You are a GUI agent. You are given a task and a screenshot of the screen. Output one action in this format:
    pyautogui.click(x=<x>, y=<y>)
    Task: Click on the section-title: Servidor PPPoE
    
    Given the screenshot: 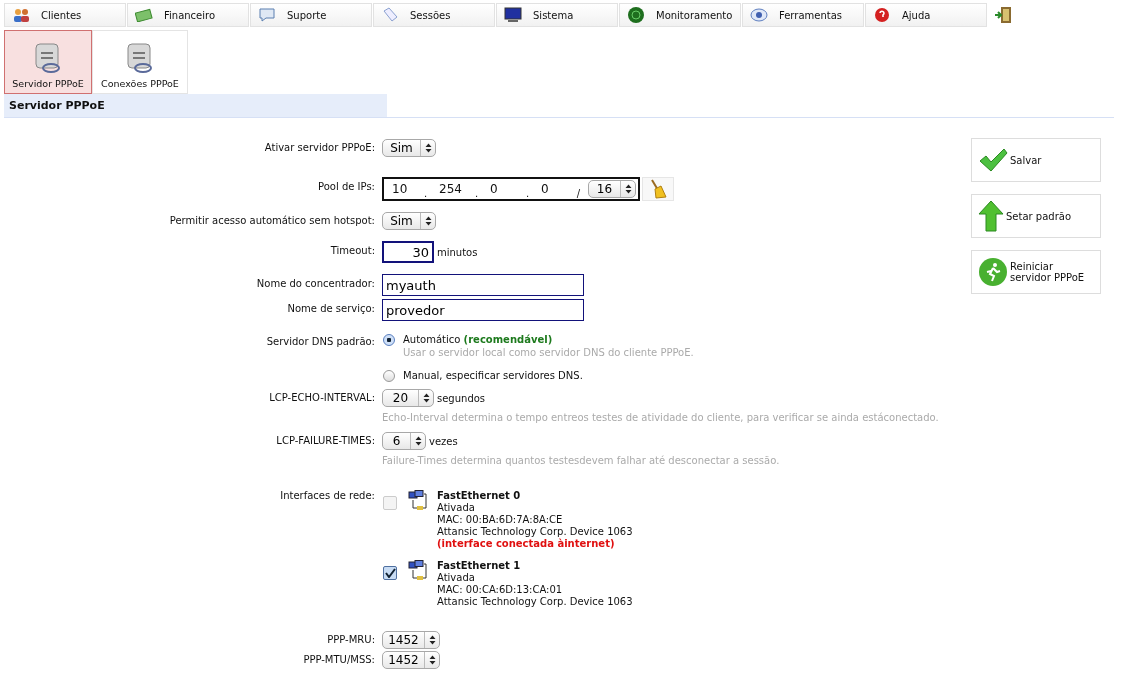 What is the action you would take?
    pyautogui.click(x=195, y=105)
    